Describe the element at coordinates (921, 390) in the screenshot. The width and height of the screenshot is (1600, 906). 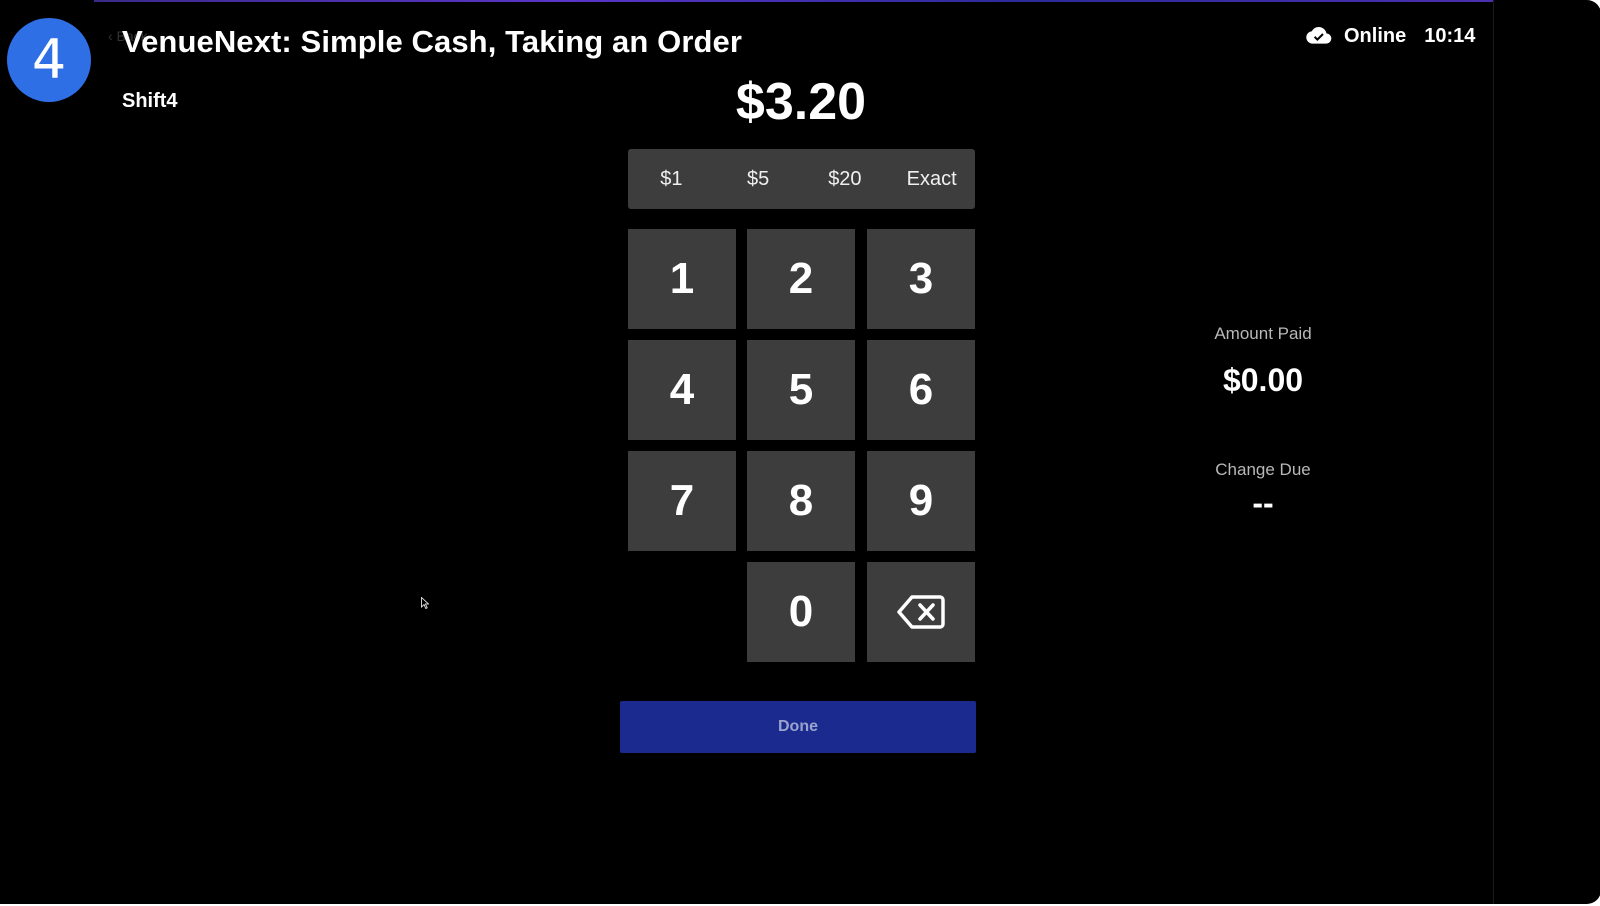
I see `keypad-key-6: 6` at that location.